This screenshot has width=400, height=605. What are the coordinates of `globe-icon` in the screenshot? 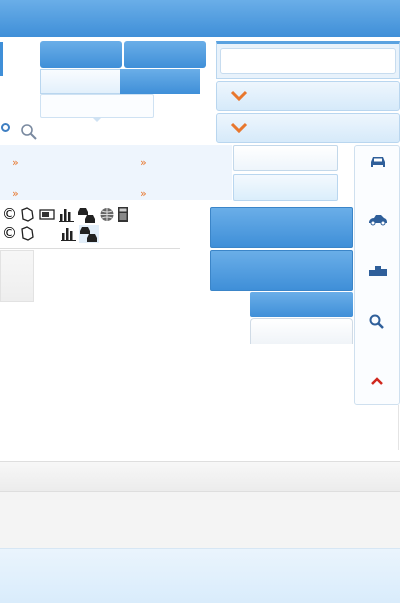 It's located at (107, 215).